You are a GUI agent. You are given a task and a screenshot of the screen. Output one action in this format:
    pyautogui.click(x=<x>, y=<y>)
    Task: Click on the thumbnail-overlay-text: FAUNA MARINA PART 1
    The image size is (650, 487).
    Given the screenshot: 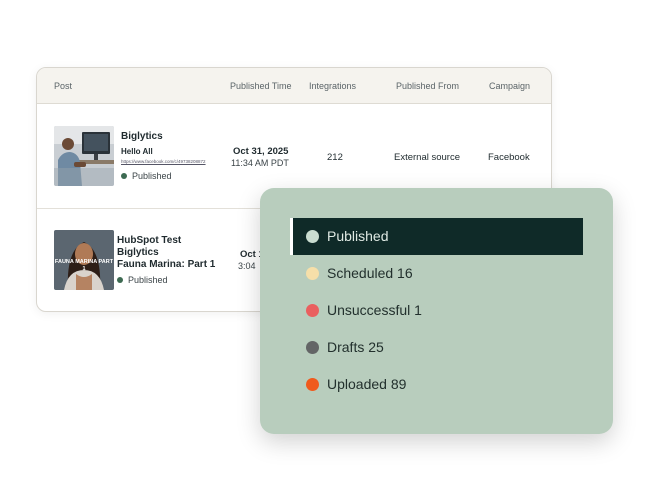 What is the action you would take?
    pyautogui.click(x=84, y=265)
    